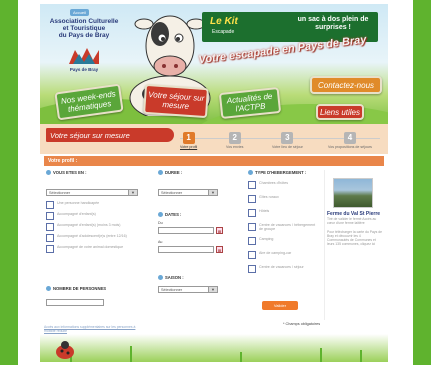 The image size is (431, 365). Describe the element at coordinates (302, 324) in the screenshot. I see `required-note: * Champs obligatoires` at that location.